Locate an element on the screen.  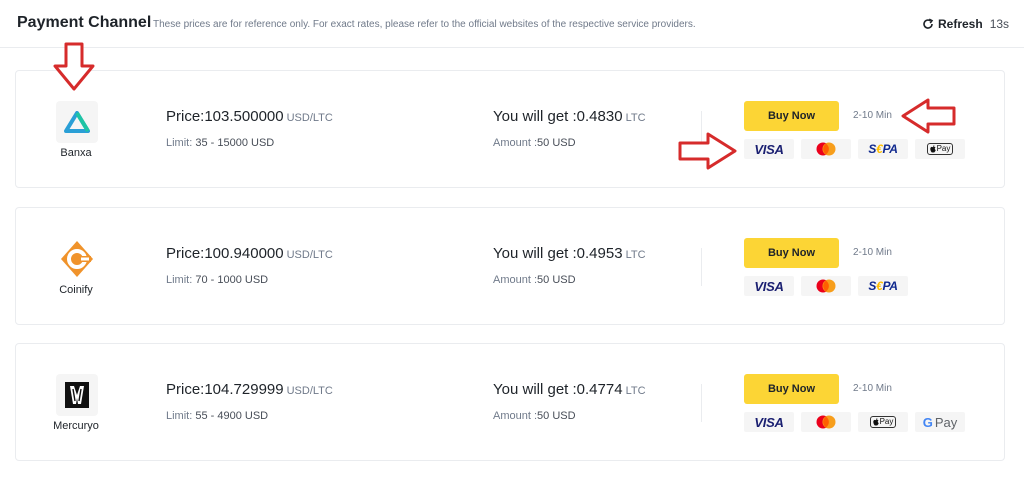
coinify-logo is located at coordinates (77, 259).